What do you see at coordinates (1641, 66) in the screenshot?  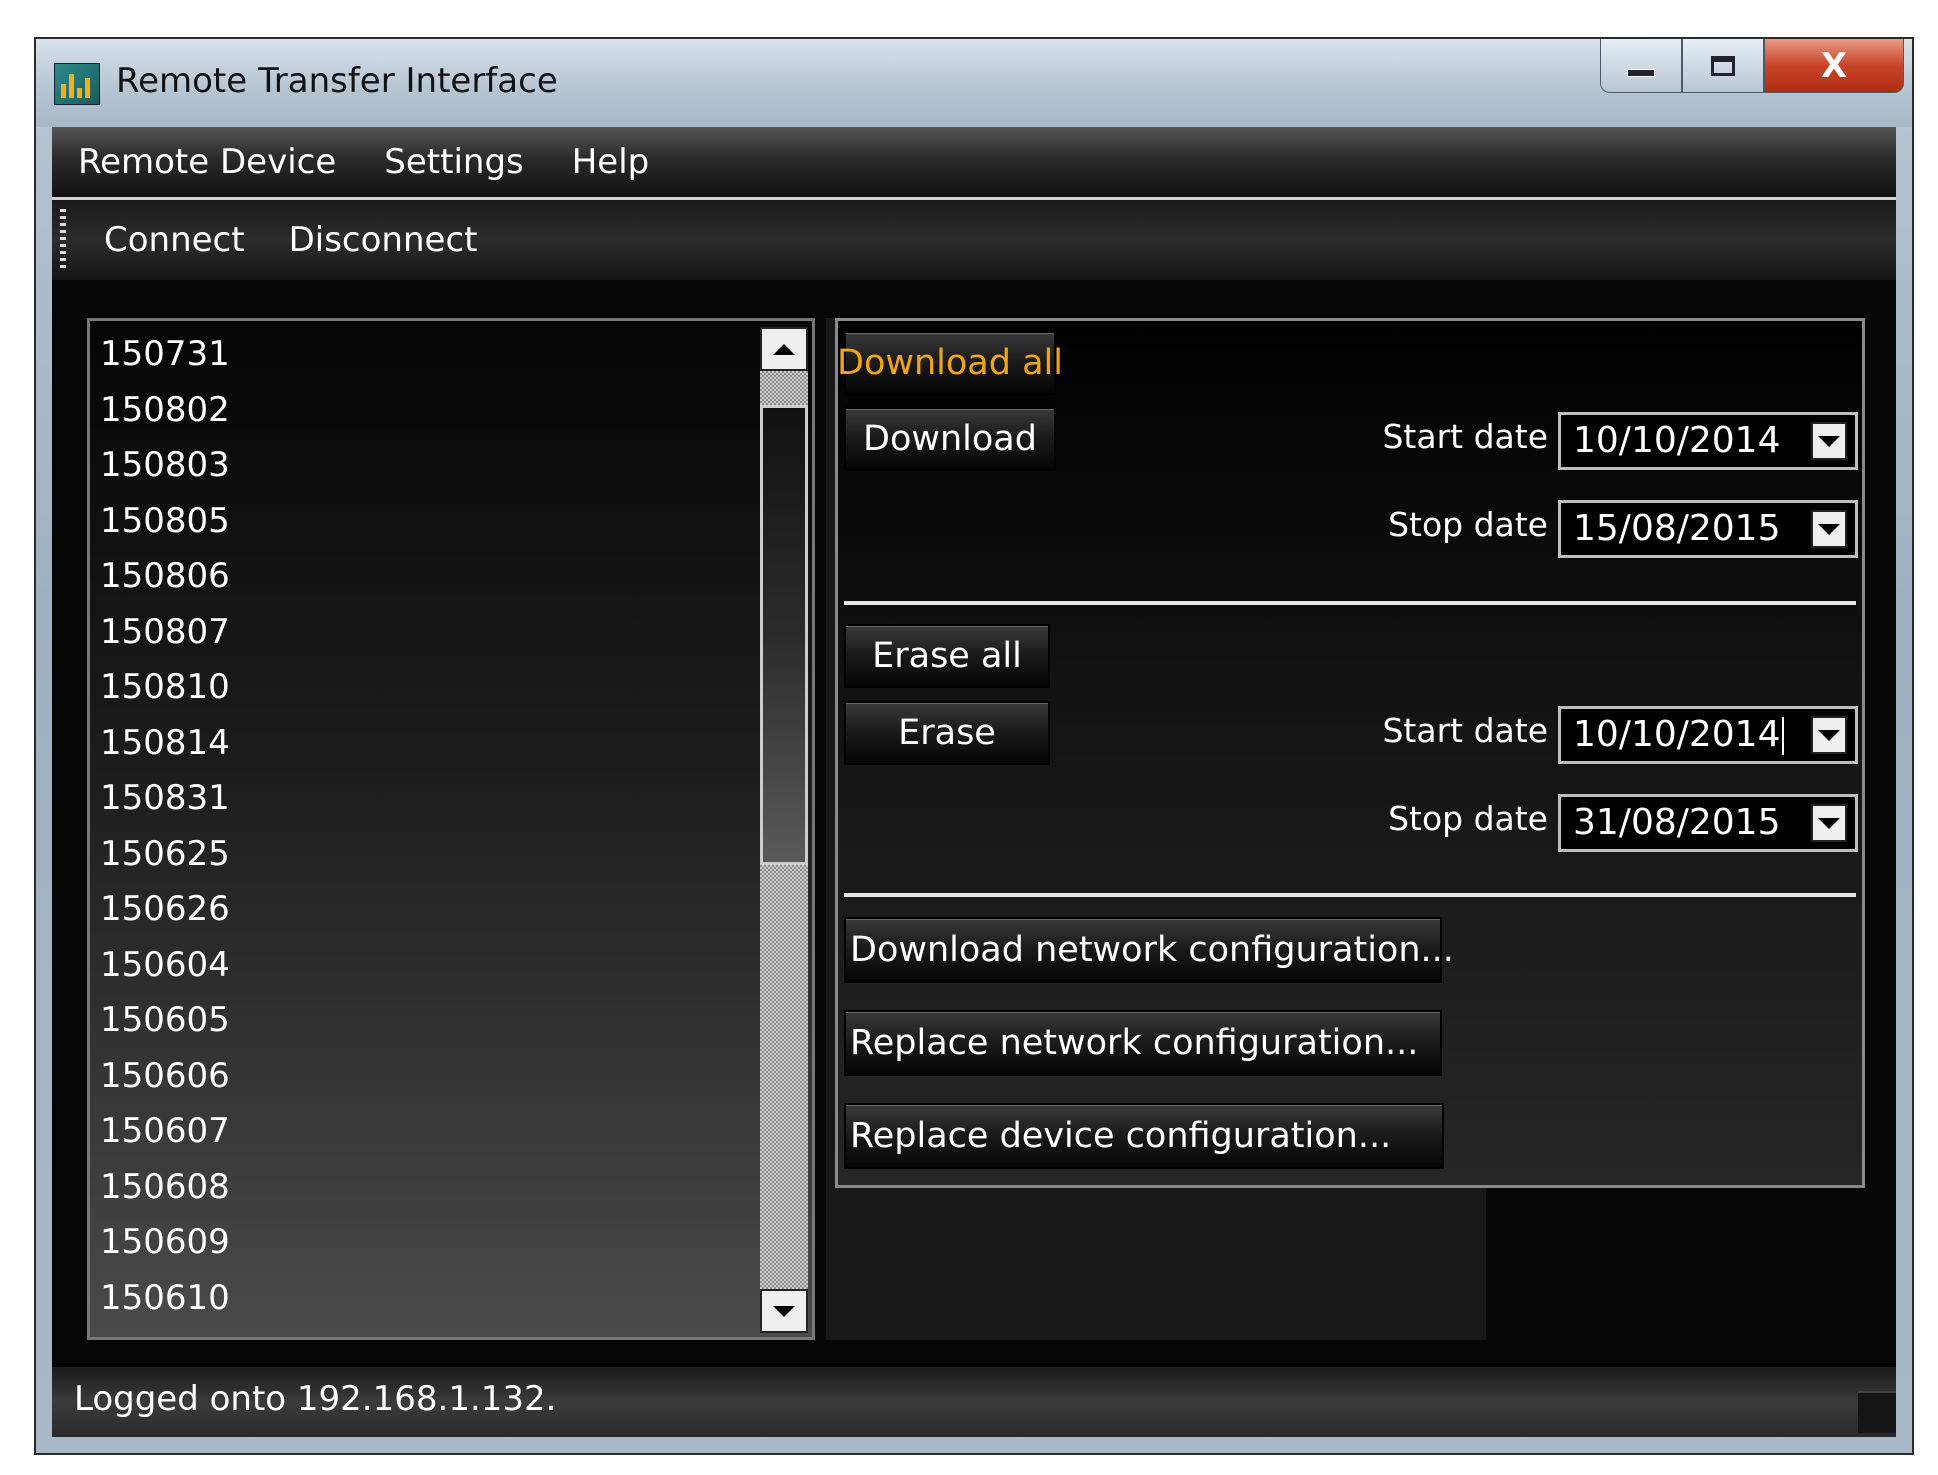 I see `minimize-button` at bounding box center [1641, 66].